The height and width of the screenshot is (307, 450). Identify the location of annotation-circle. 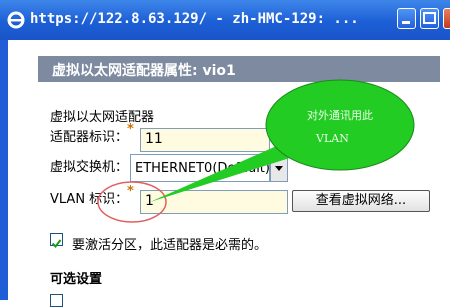
(132, 202).